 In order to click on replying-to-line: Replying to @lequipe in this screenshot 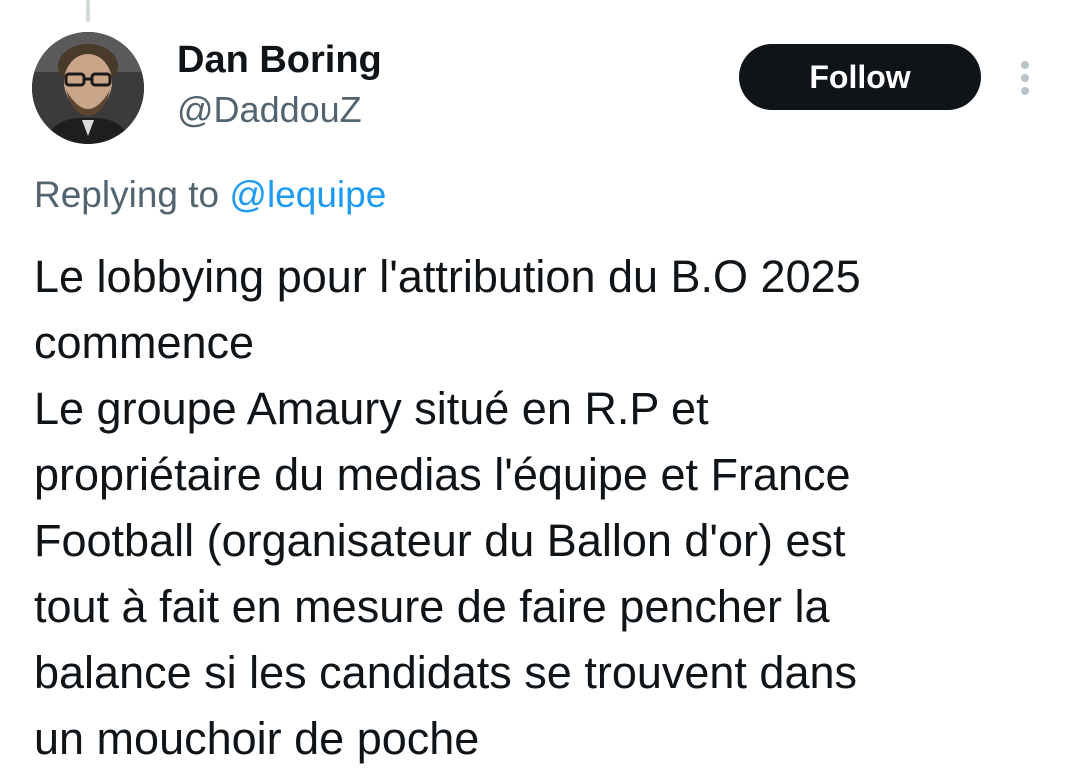, I will do `click(210, 195)`.